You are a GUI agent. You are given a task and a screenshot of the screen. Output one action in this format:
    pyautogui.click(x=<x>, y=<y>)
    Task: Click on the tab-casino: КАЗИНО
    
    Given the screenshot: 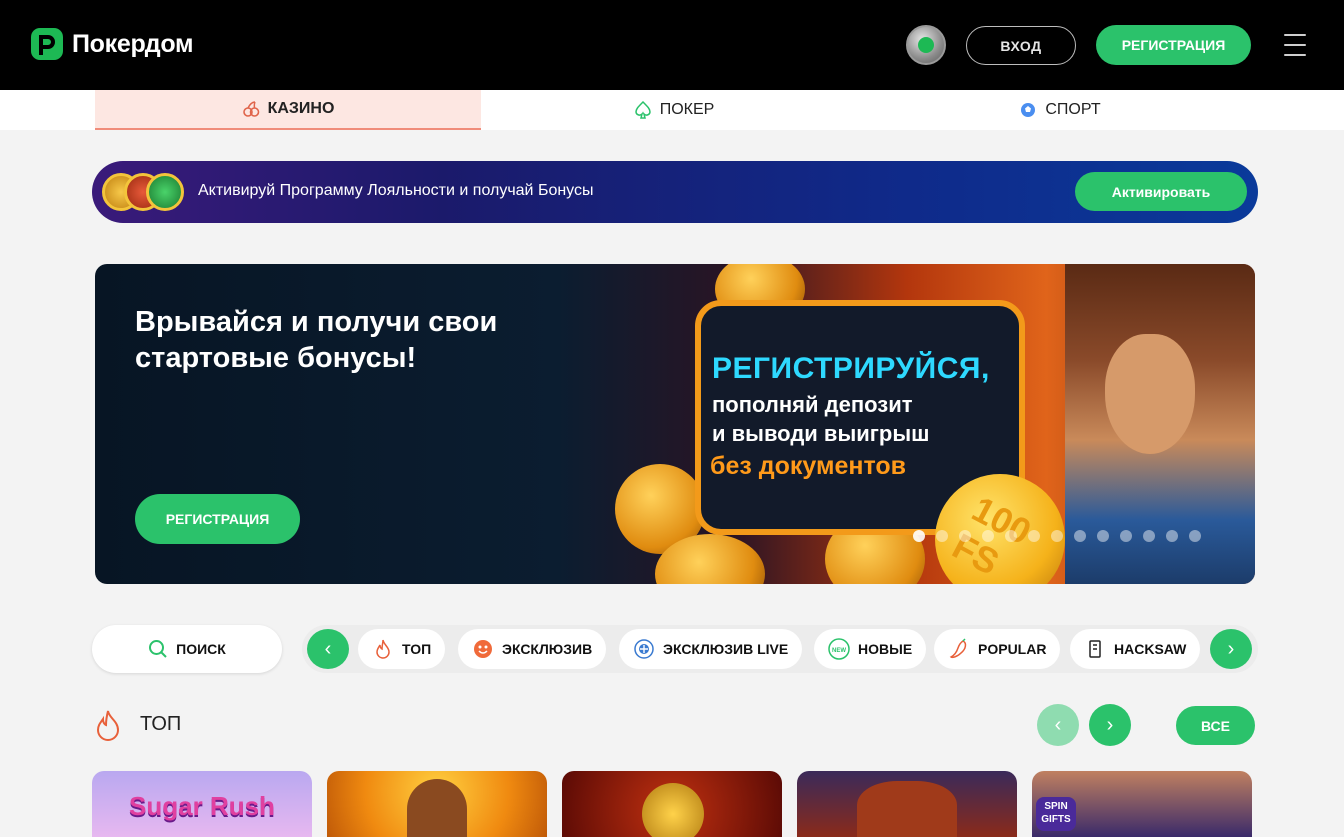 What is the action you would take?
    pyautogui.click(x=288, y=110)
    